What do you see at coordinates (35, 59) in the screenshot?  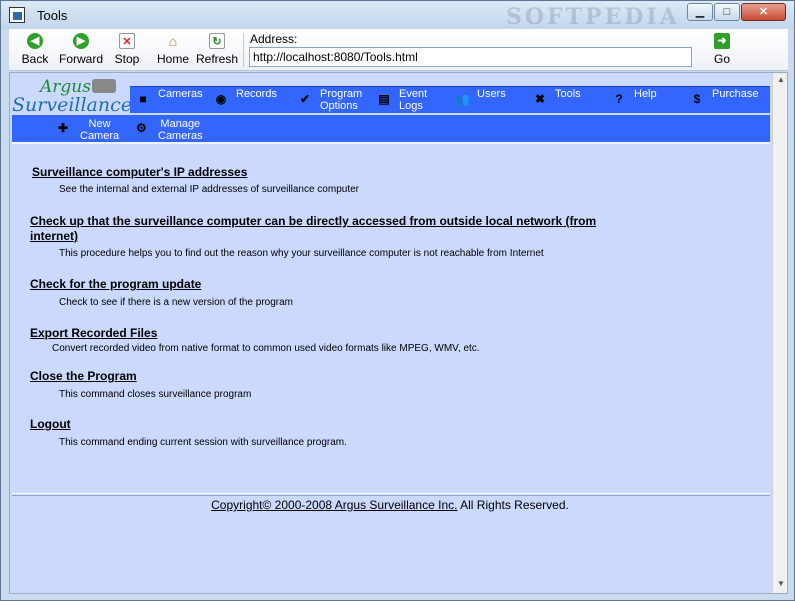 I see `back-label: Back` at bounding box center [35, 59].